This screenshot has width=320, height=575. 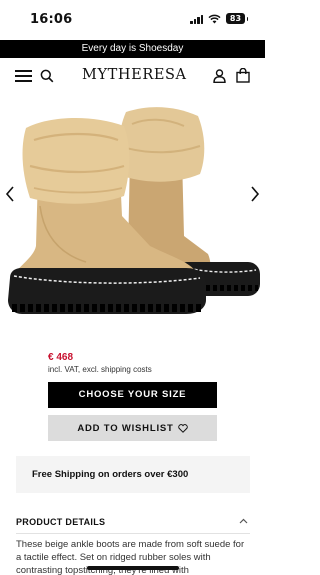 What do you see at coordinates (133, 522) in the screenshot?
I see `product-details-toggle: PRODUCT DETAILS` at bounding box center [133, 522].